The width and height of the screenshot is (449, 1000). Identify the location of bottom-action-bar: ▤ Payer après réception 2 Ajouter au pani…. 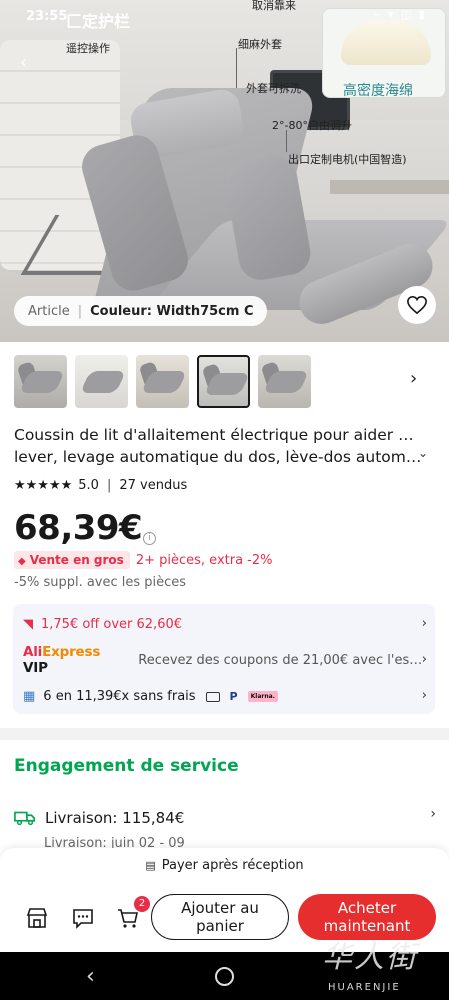
(224, 900).